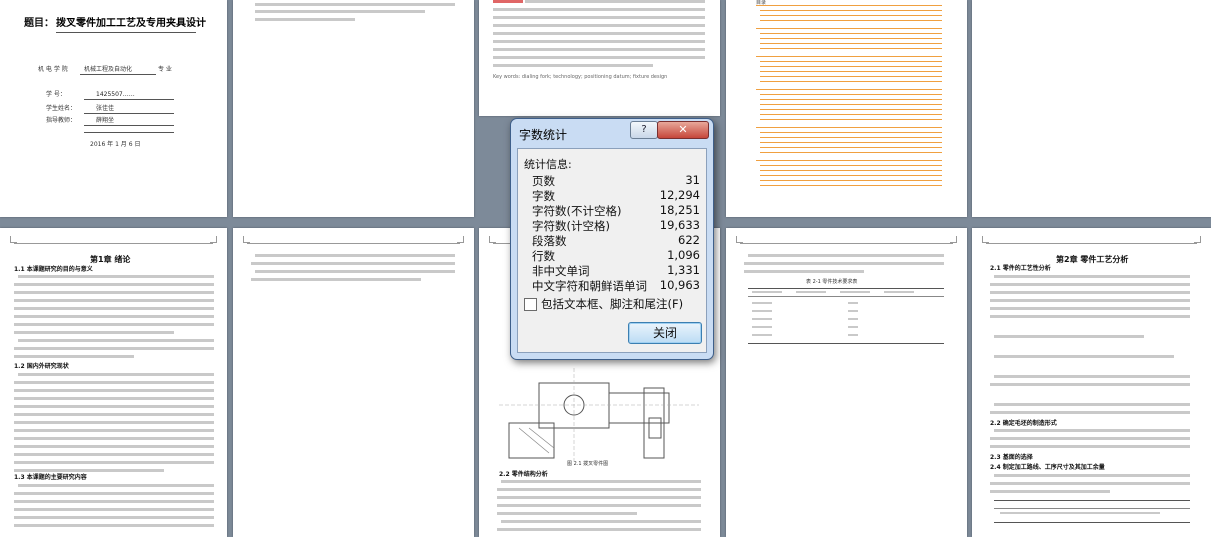 The height and width of the screenshot is (537, 1211). What do you see at coordinates (683, 270) in the screenshot?
I see `stat-value: 1,331` at bounding box center [683, 270].